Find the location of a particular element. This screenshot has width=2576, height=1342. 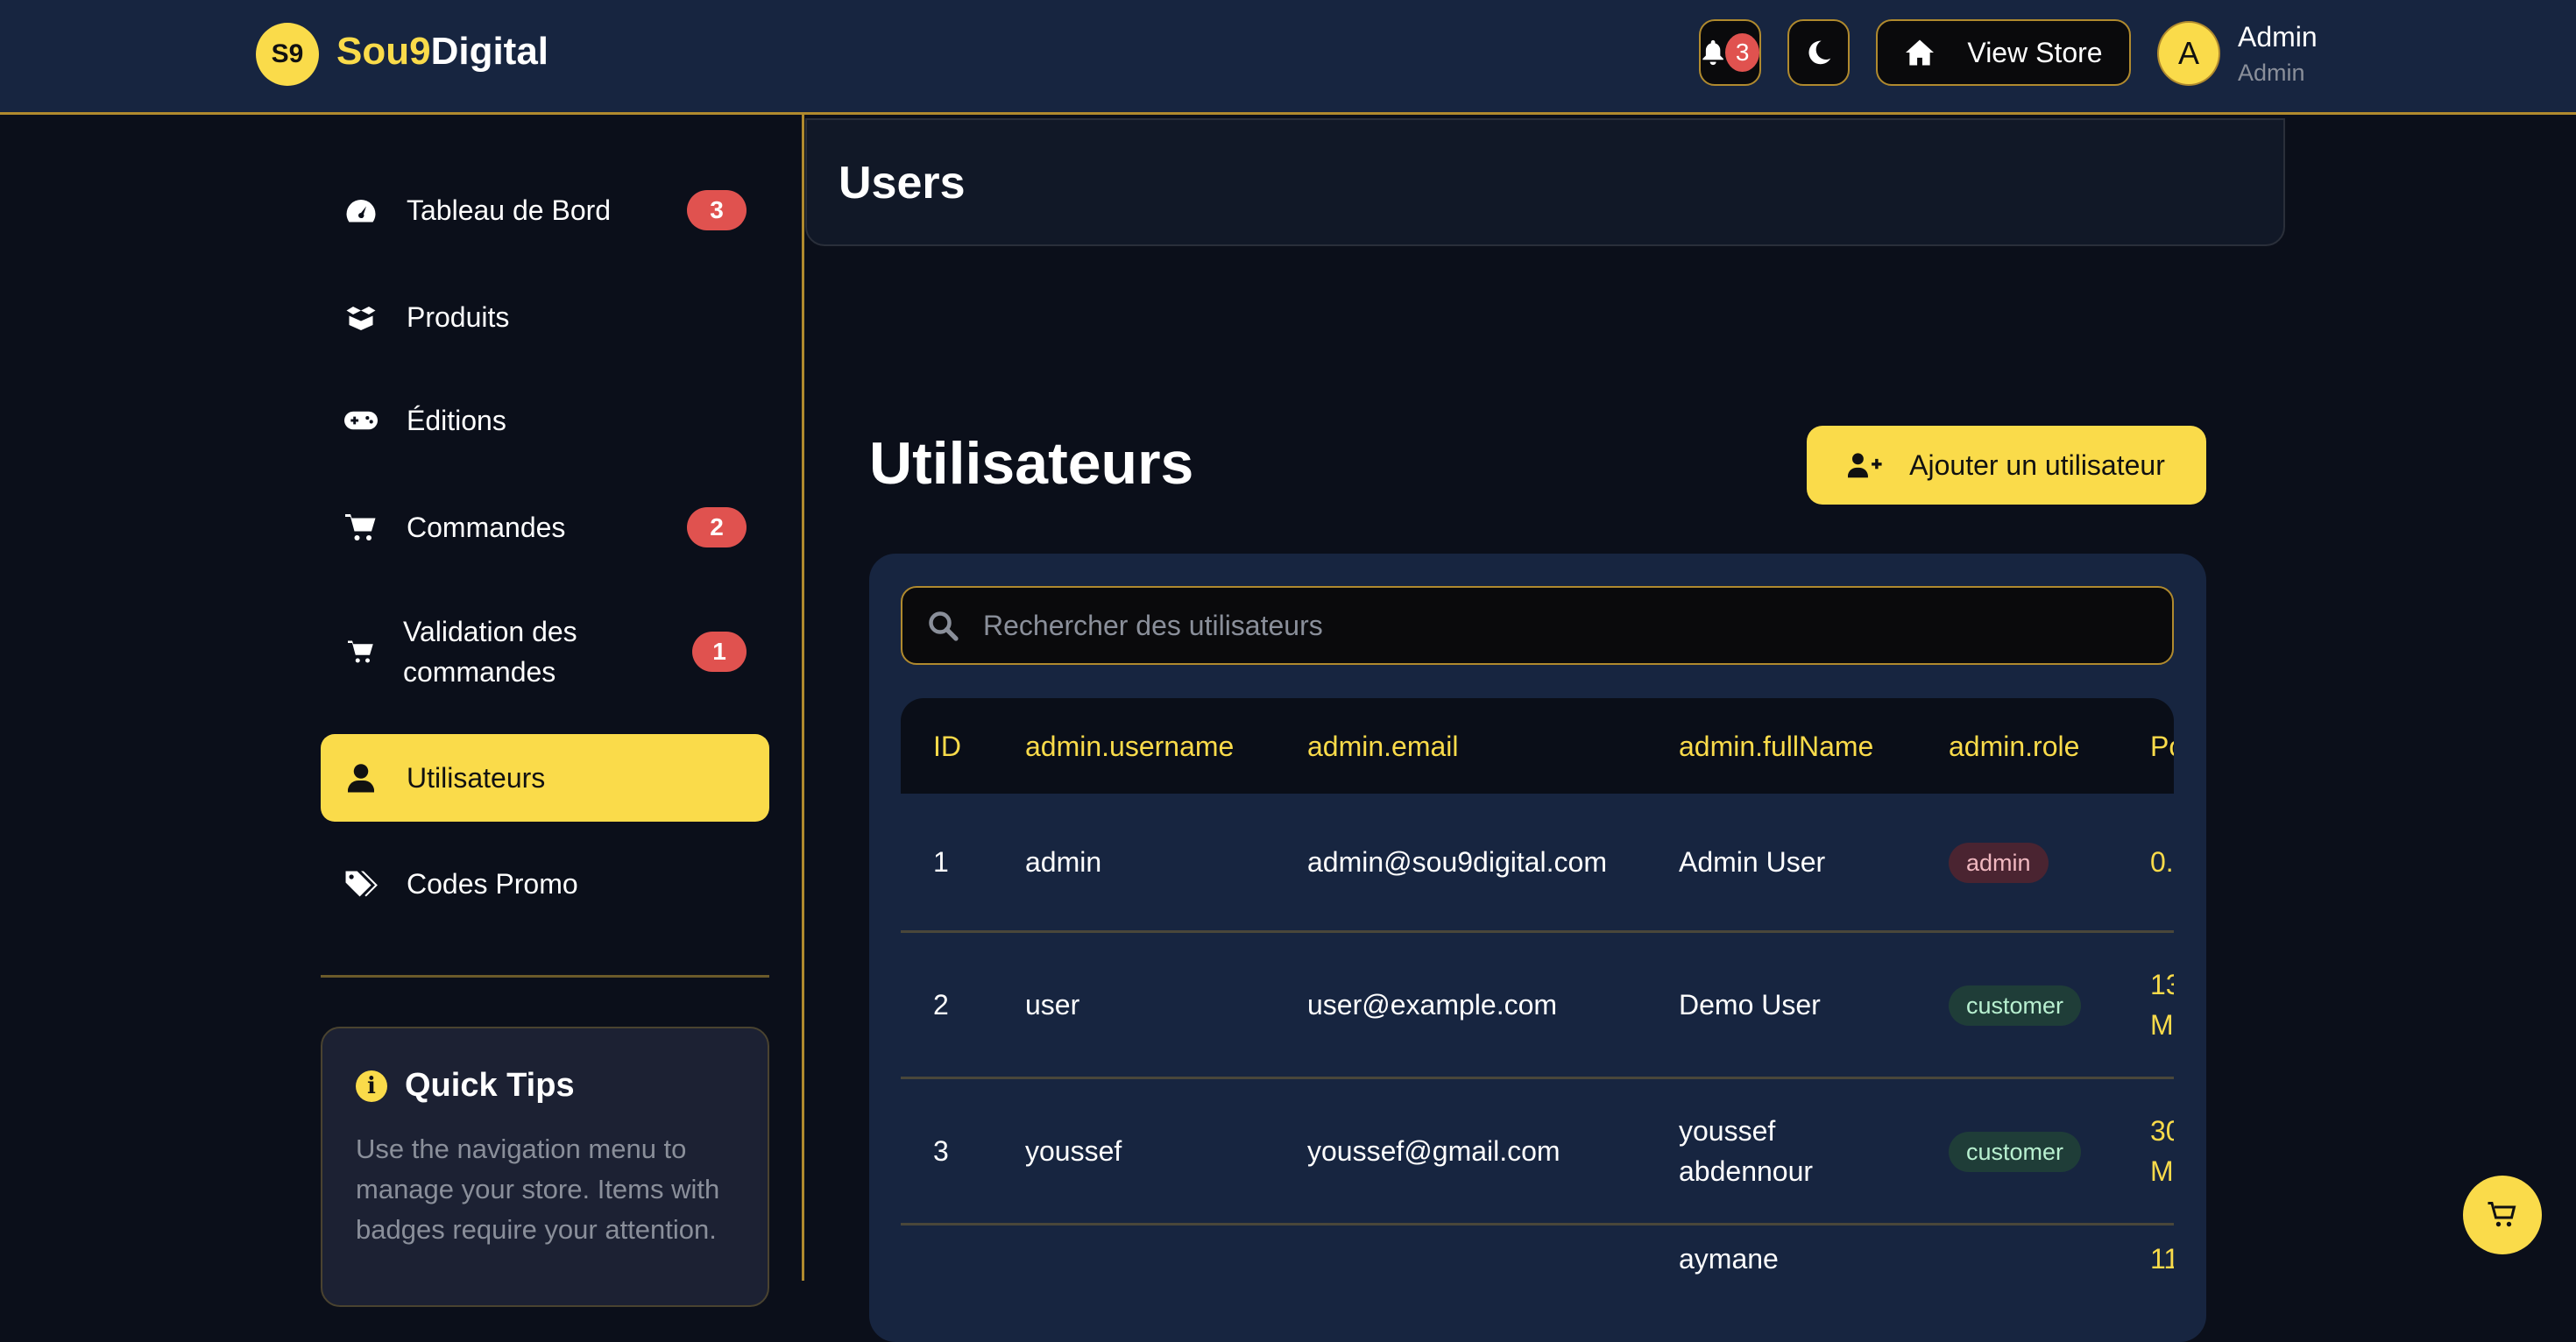

cell-fullname: youssef abdennour is located at coordinates (1746, 1151).